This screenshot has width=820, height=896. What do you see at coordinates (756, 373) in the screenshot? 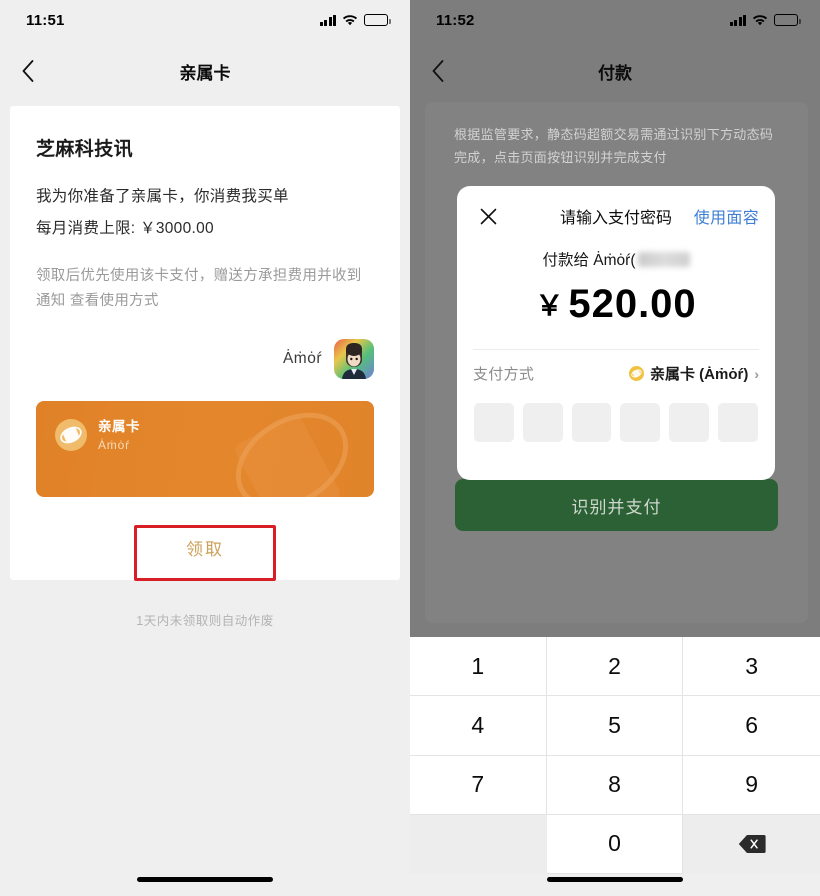
I see `chevron-right-icon: ›` at bounding box center [756, 373].